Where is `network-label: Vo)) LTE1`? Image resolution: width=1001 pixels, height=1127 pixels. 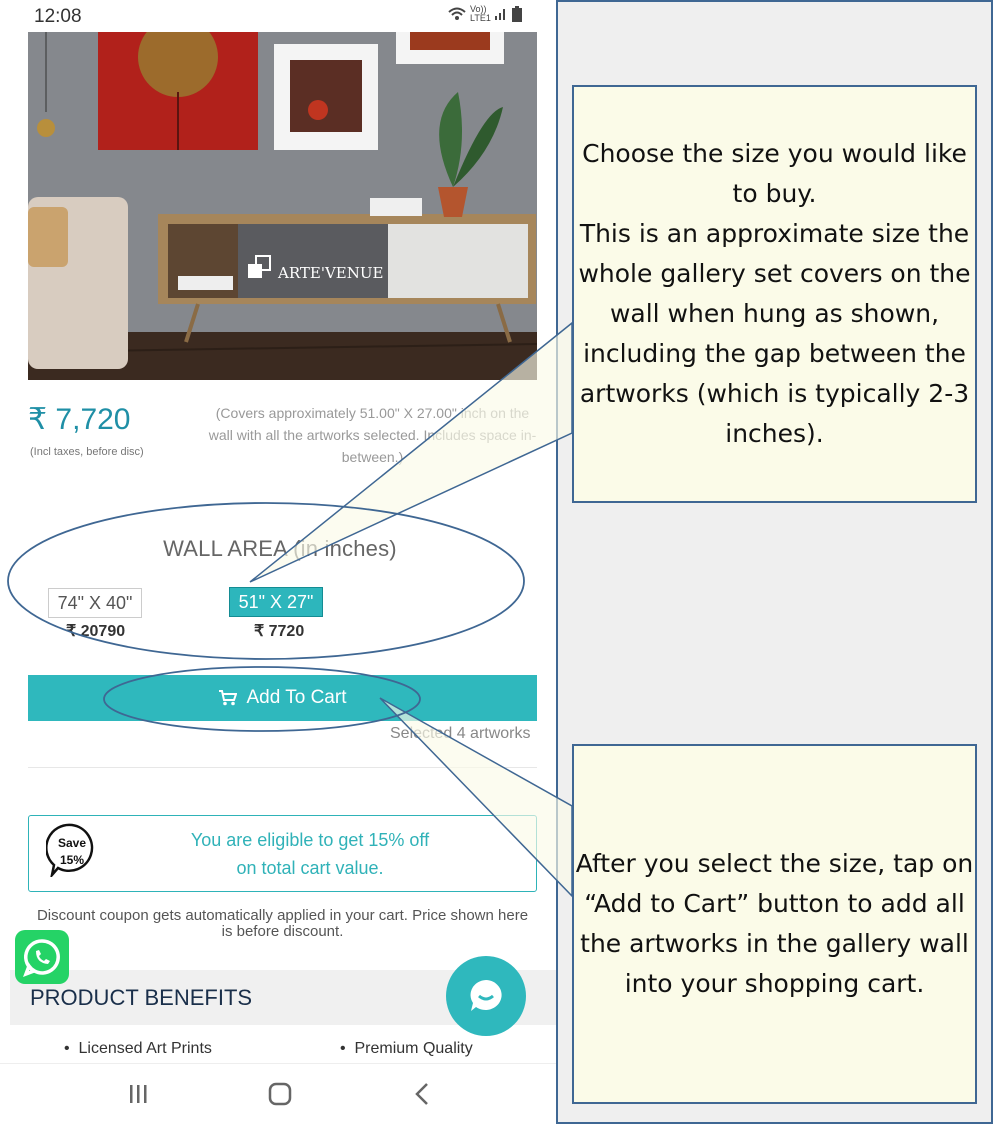 network-label: Vo)) LTE1 is located at coordinates (480, 13).